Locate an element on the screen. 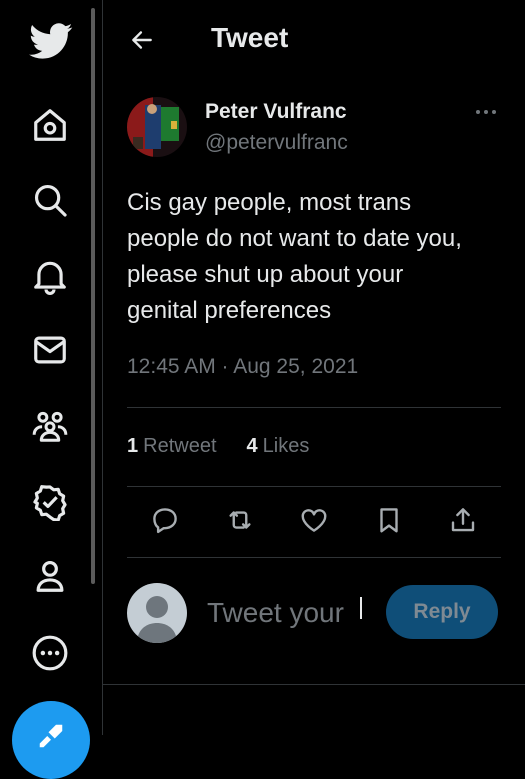 This screenshot has width=525, height=779. sidebar-scrollbar is located at coordinates (93, 296).